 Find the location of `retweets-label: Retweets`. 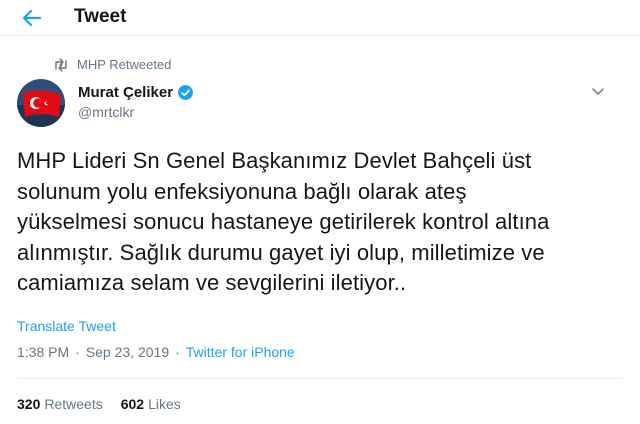

retweets-label: Retweets is located at coordinates (73, 404).